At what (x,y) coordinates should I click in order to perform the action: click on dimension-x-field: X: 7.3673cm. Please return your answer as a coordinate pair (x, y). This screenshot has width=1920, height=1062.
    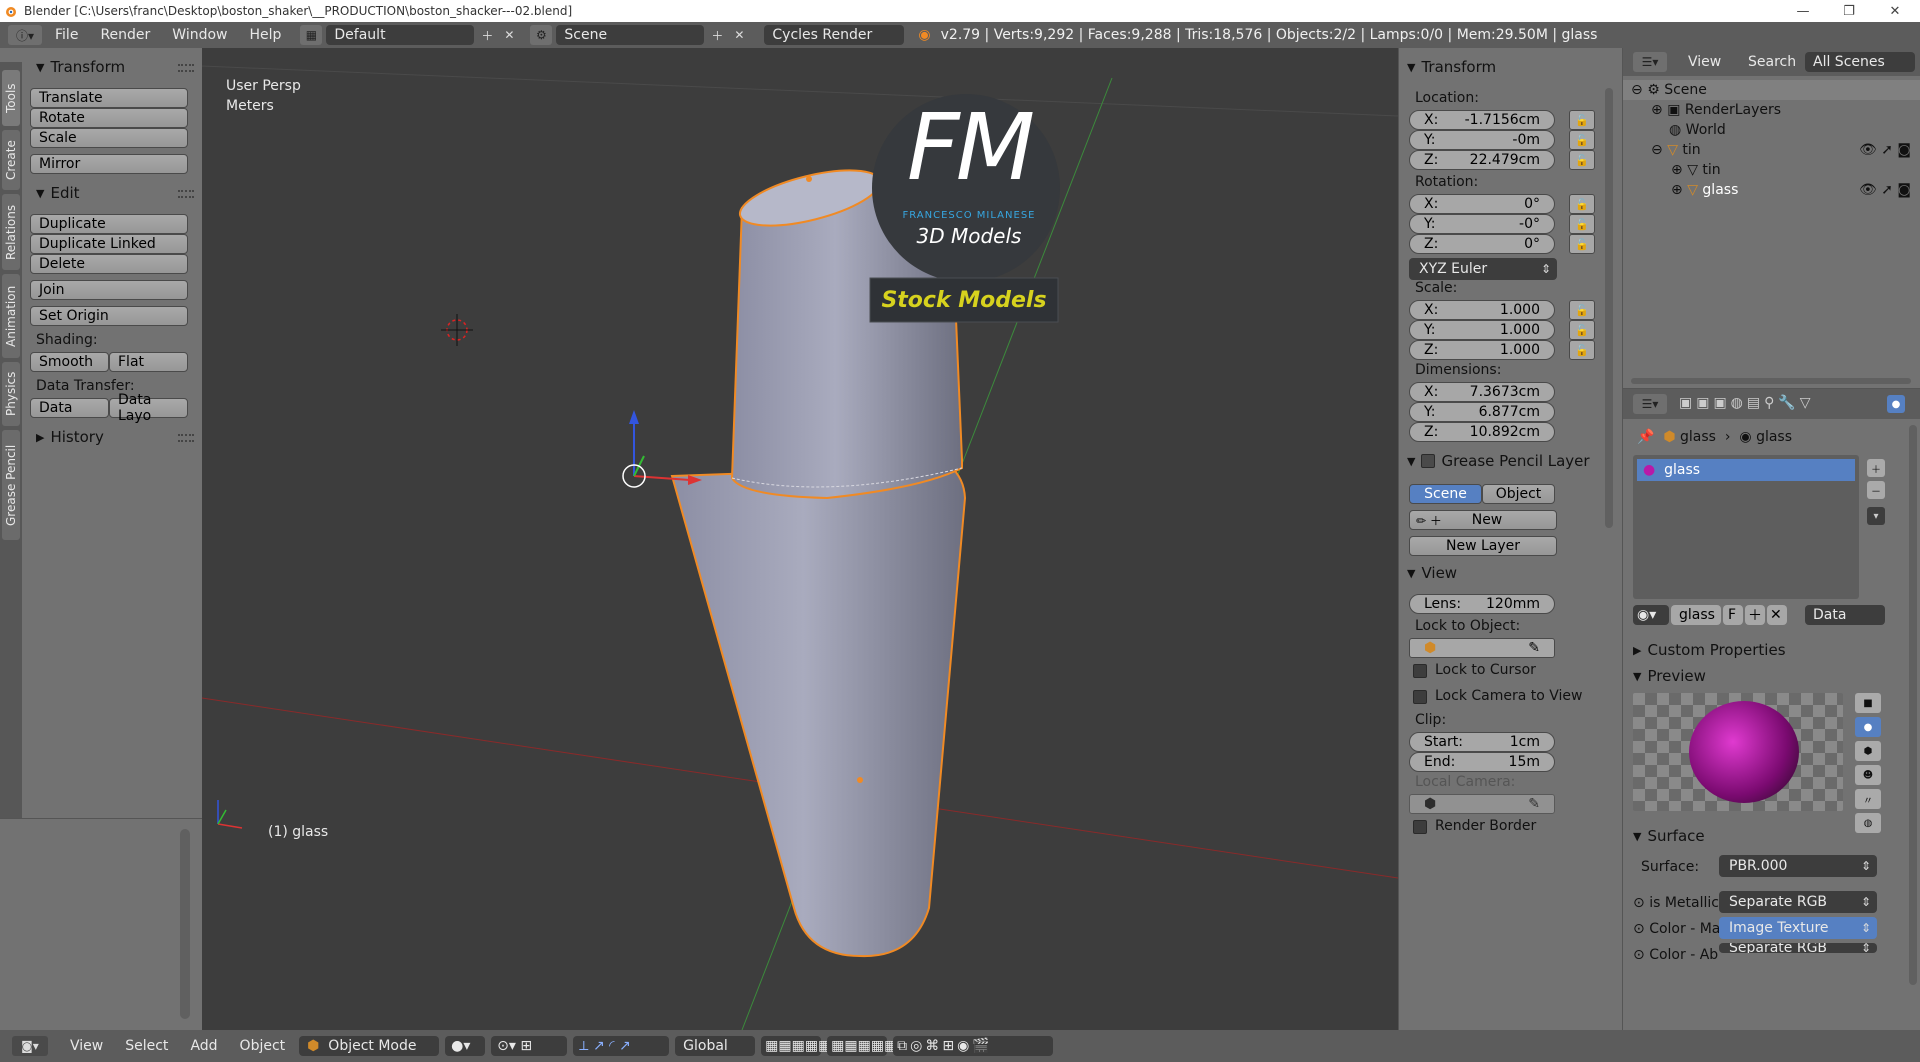
    Looking at the image, I should click on (1482, 392).